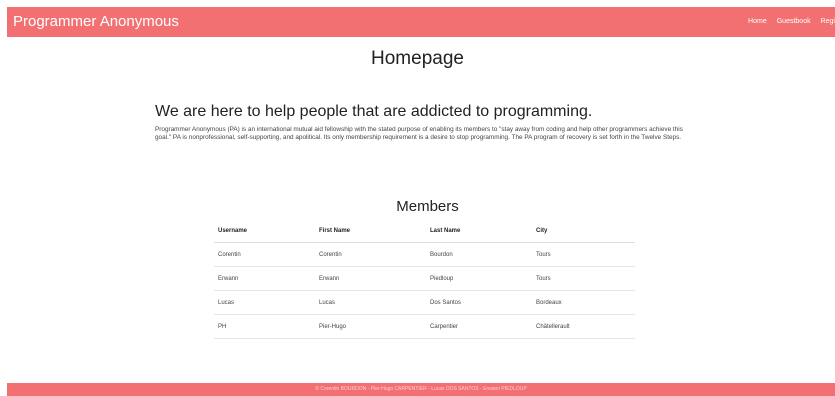 The height and width of the screenshot is (396, 835). Describe the element at coordinates (427, 206) in the screenshot. I see `members-title: Members` at that location.